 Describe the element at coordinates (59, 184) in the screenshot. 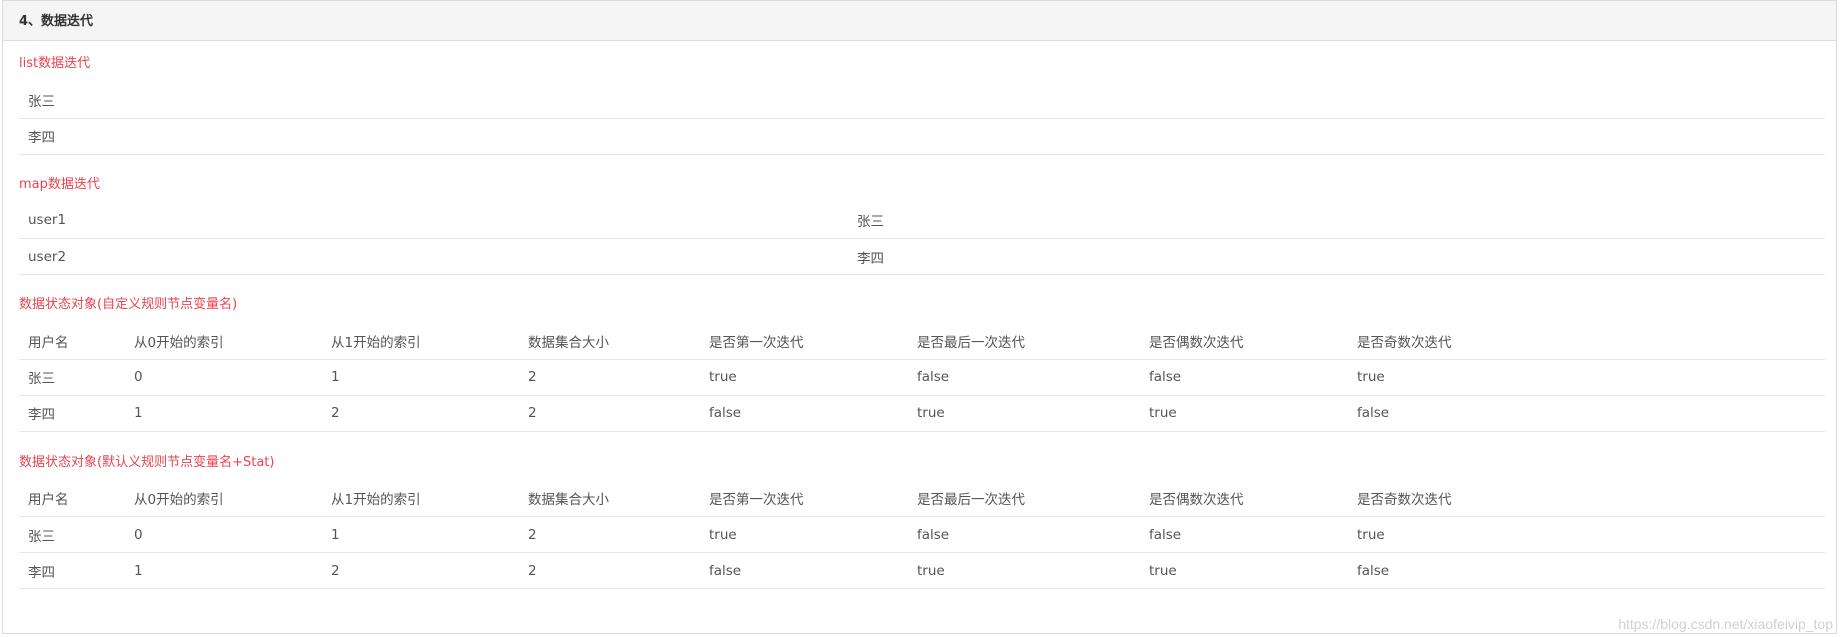

I see `map-section-title: map数据迭代` at that location.